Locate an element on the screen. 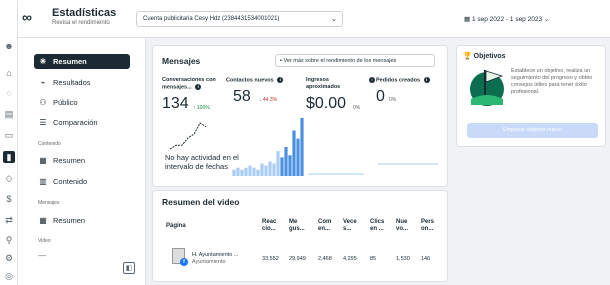 This screenshot has height=285, width=610. trophy-icon: 🏆 is located at coordinates (468, 56).